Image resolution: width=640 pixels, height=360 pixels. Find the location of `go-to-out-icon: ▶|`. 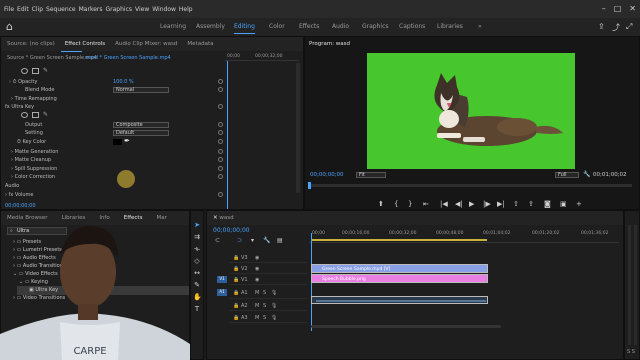

go-to-out-icon: ▶| is located at coordinates (501, 204).